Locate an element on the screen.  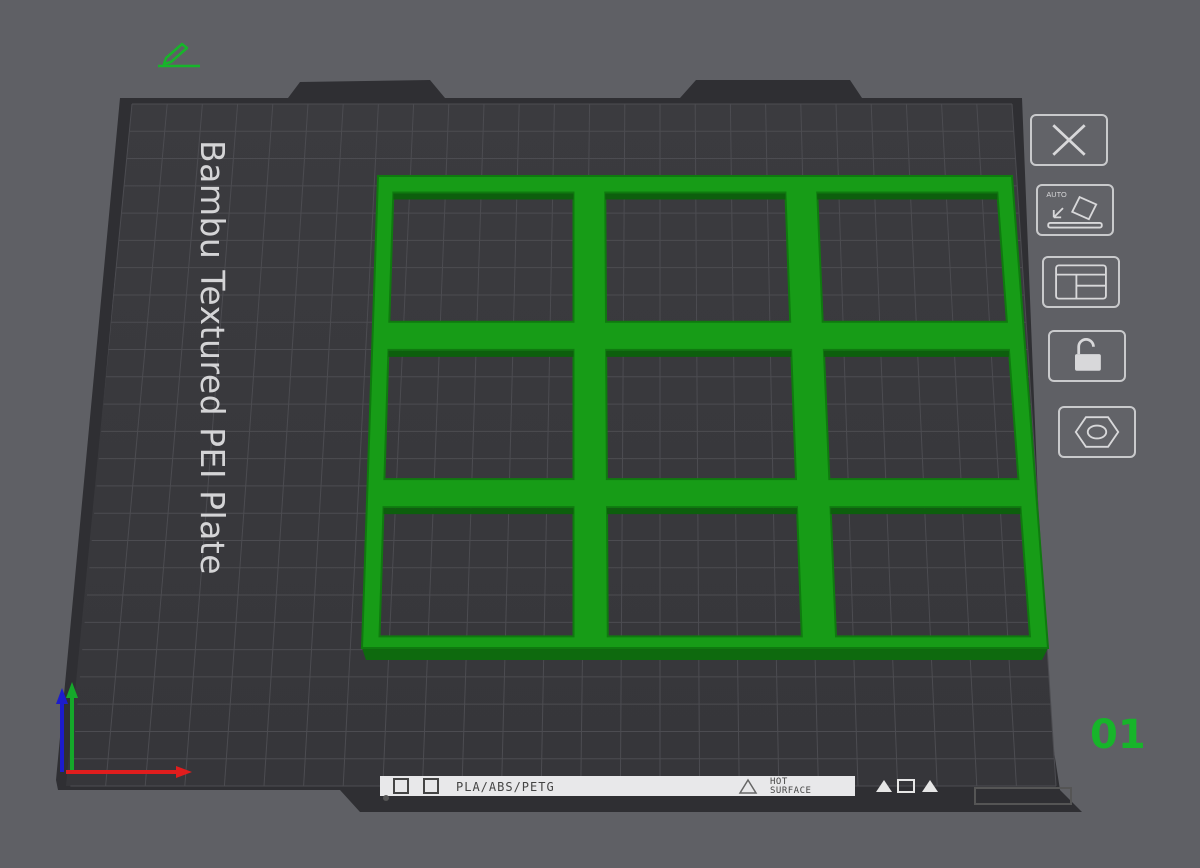
close-icon is located at coordinates (1069, 140).